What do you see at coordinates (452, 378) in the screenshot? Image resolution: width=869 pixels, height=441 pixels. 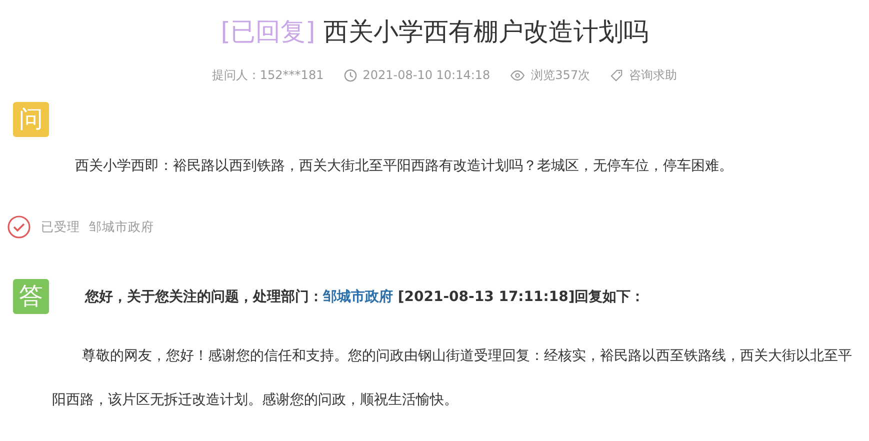 I see `answer-text: 尊敬的网友，您好！感谢您的信任和支持。您的问政由钢山街道受理回复：经核实，裕民路以西至铁路线，西关大街以北至平阳西路，该片区无拆迁改造计划。感谢您的问政，顺祝生活愉快。` at bounding box center [452, 378].